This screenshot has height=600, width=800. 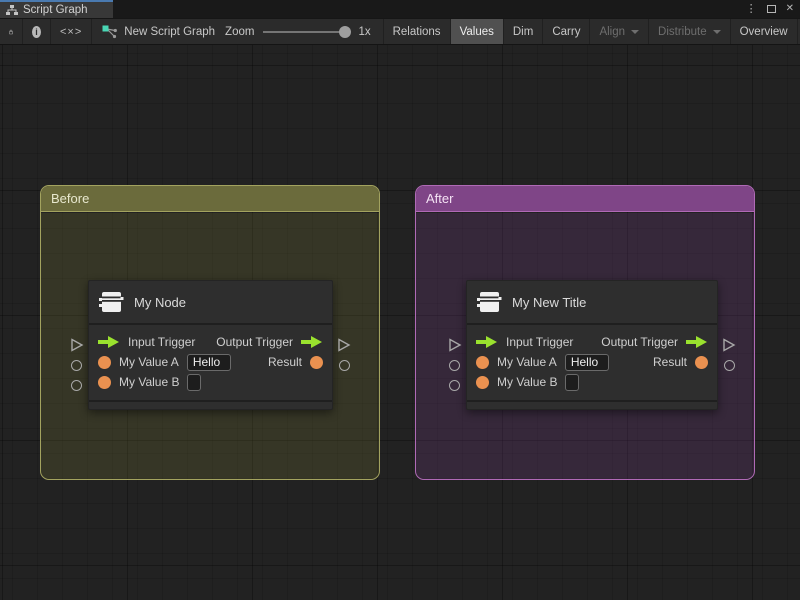 What do you see at coordinates (110, 31) in the screenshot?
I see `script-graph-asset-icon` at bounding box center [110, 31].